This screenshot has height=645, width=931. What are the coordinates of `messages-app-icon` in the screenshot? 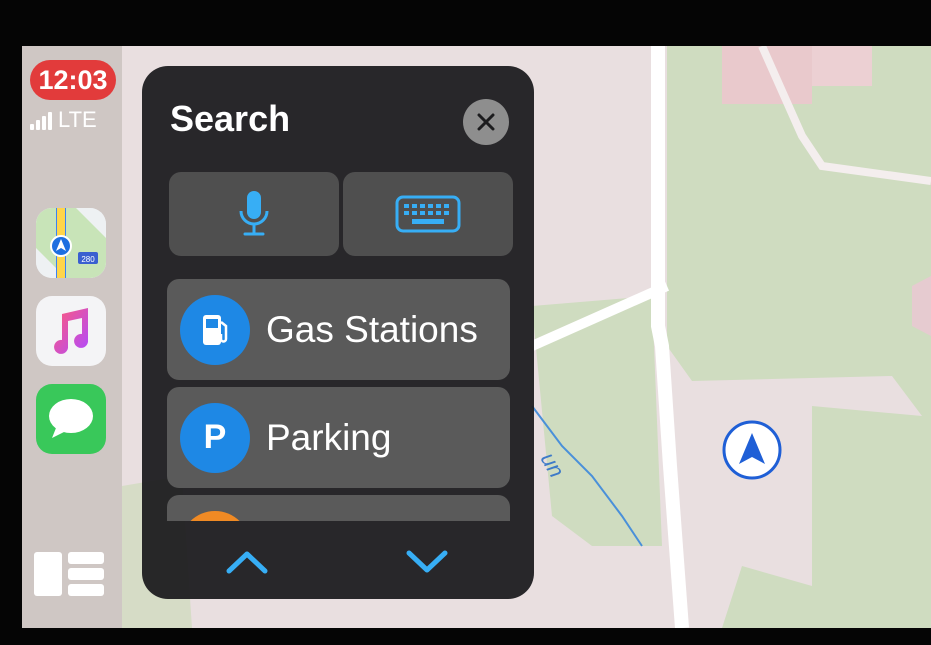 It's located at (71, 419).